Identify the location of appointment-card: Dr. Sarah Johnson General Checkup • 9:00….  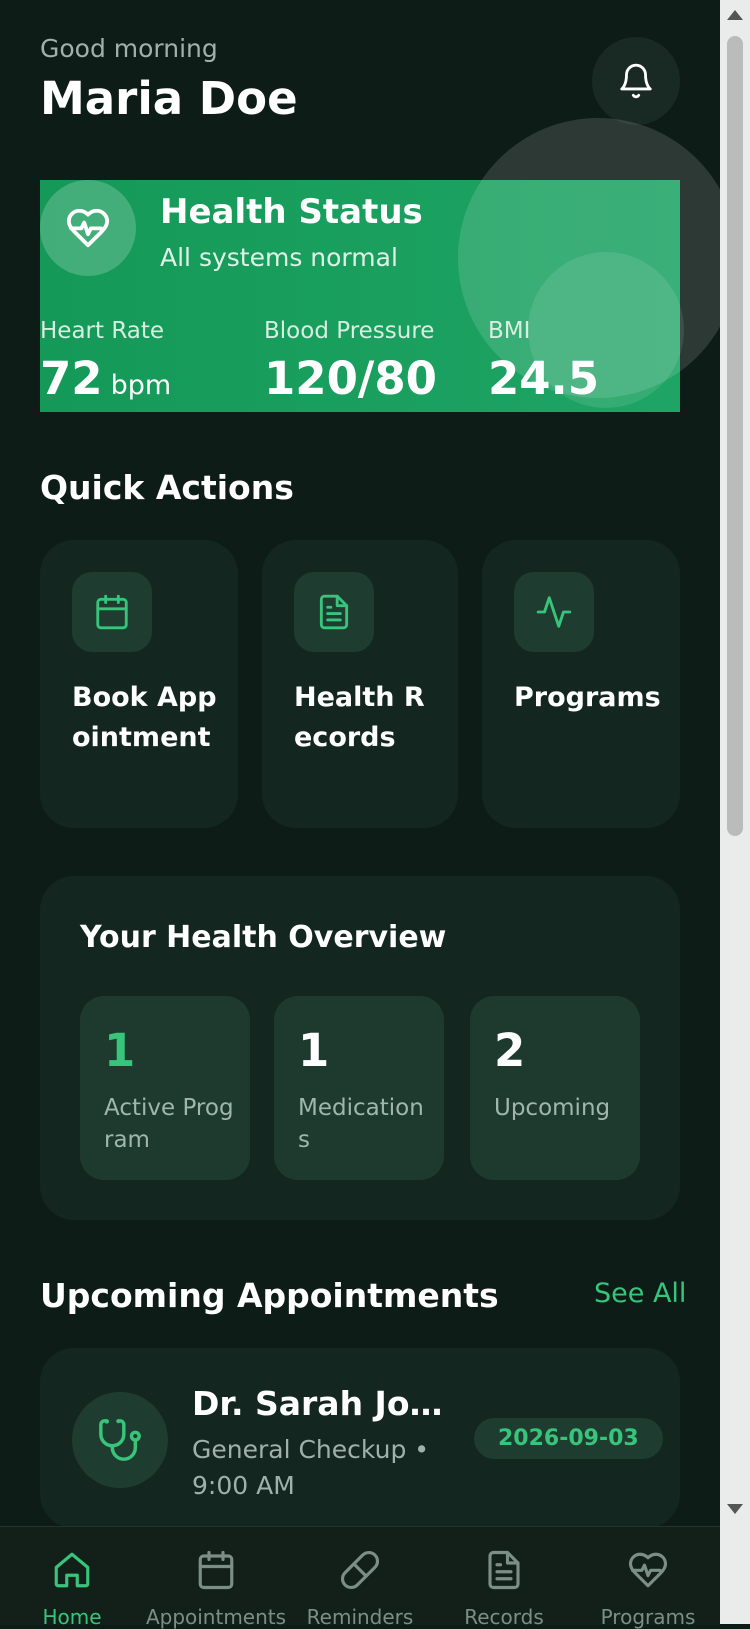
(360, 1438).